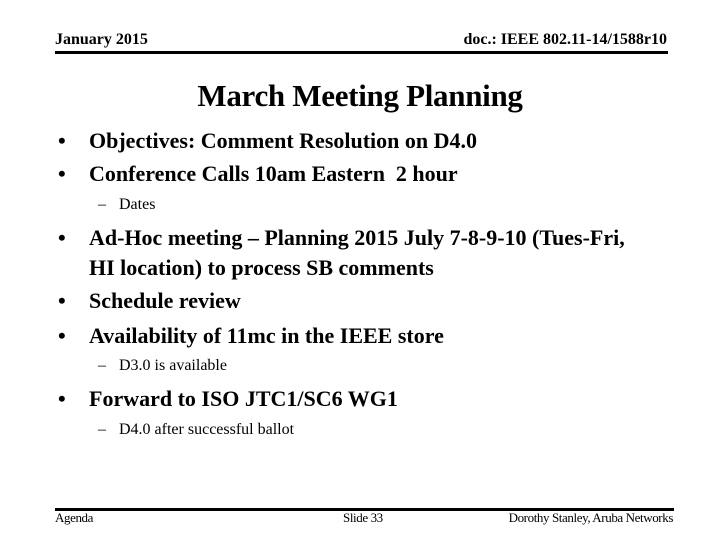  Describe the element at coordinates (363, 517) in the screenshot. I see `footer-slide-number: Slide 33` at that location.